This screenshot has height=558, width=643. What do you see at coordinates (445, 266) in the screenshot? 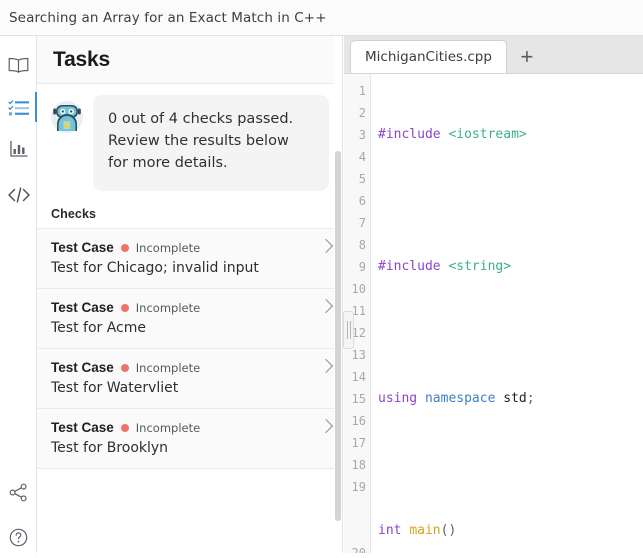
I see `code-line: #include <string>` at bounding box center [445, 266].